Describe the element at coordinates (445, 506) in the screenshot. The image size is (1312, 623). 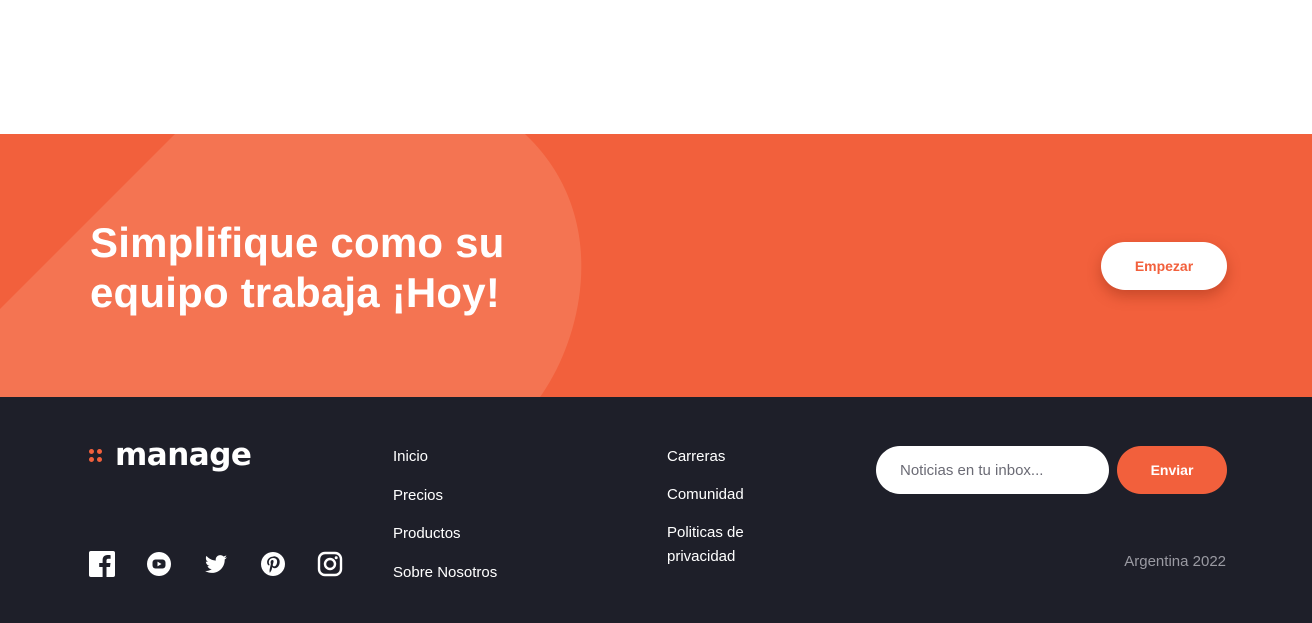
I see `footer-link-precios: Precios` at that location.